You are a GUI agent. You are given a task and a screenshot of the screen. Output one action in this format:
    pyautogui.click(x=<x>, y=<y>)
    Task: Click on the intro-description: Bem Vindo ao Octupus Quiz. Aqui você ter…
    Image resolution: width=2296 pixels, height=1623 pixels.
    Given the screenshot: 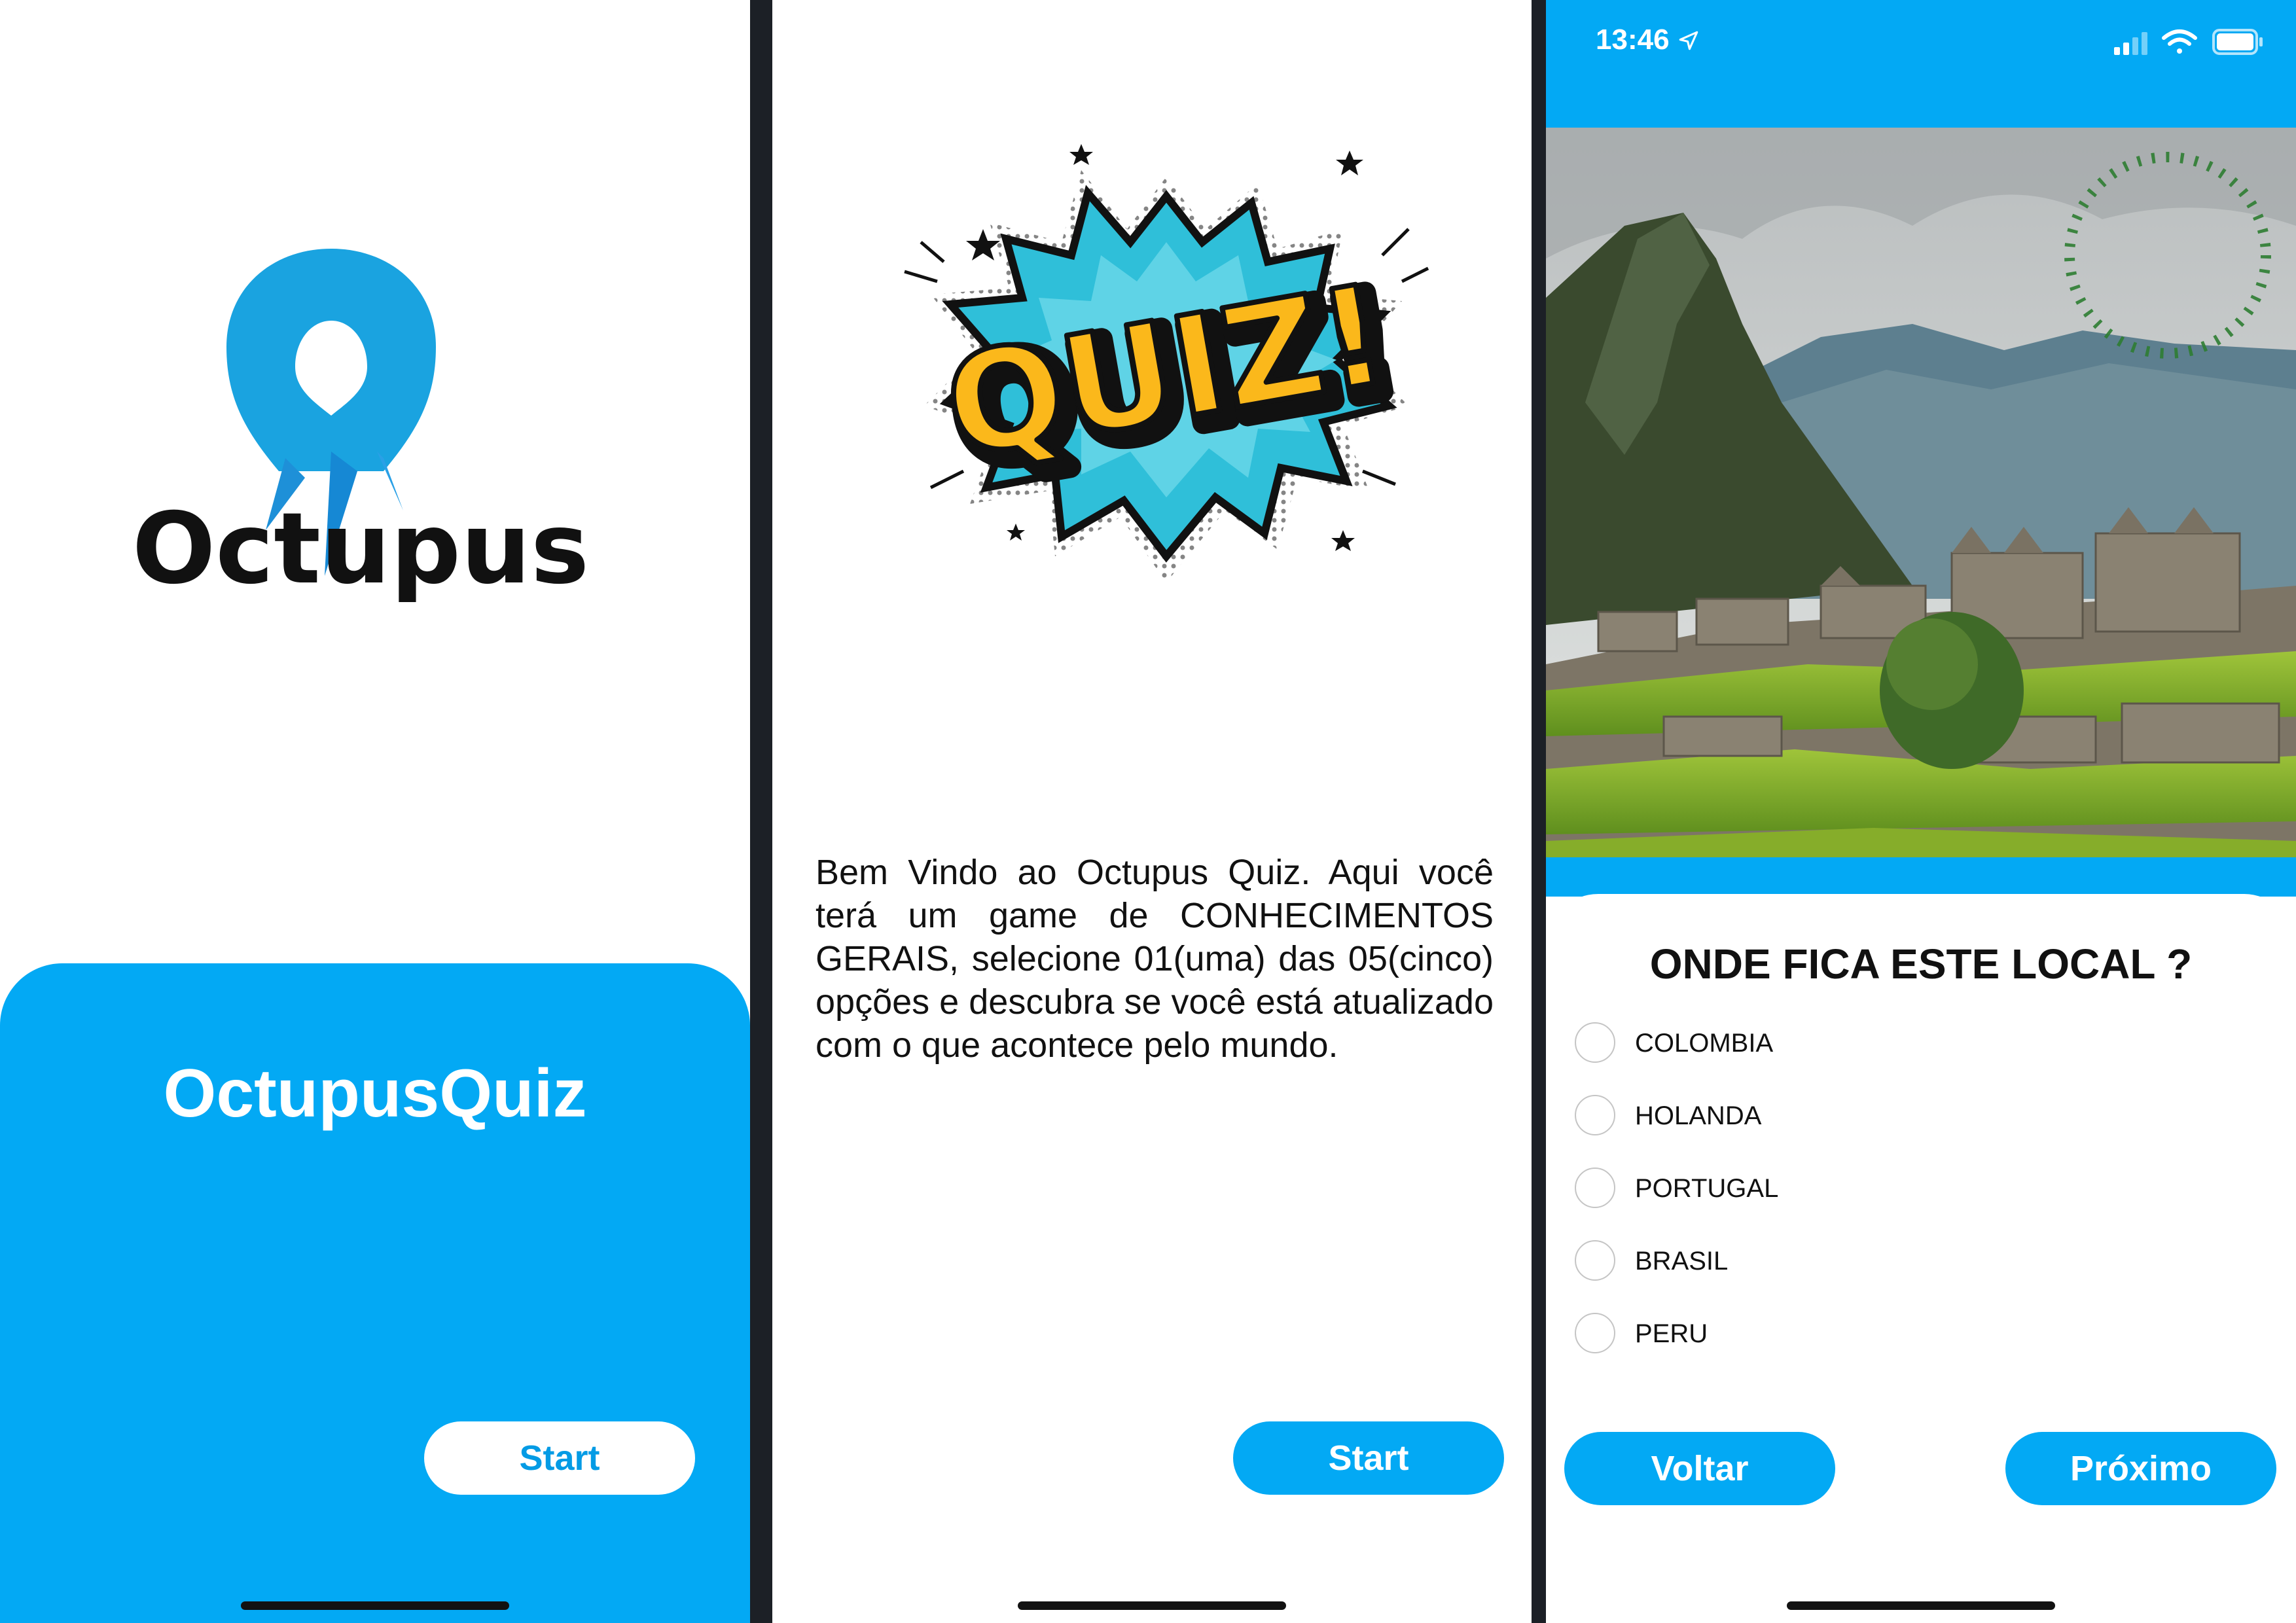 What is the action you would take?
    pyautogui.click(x=1155, y=959)
    